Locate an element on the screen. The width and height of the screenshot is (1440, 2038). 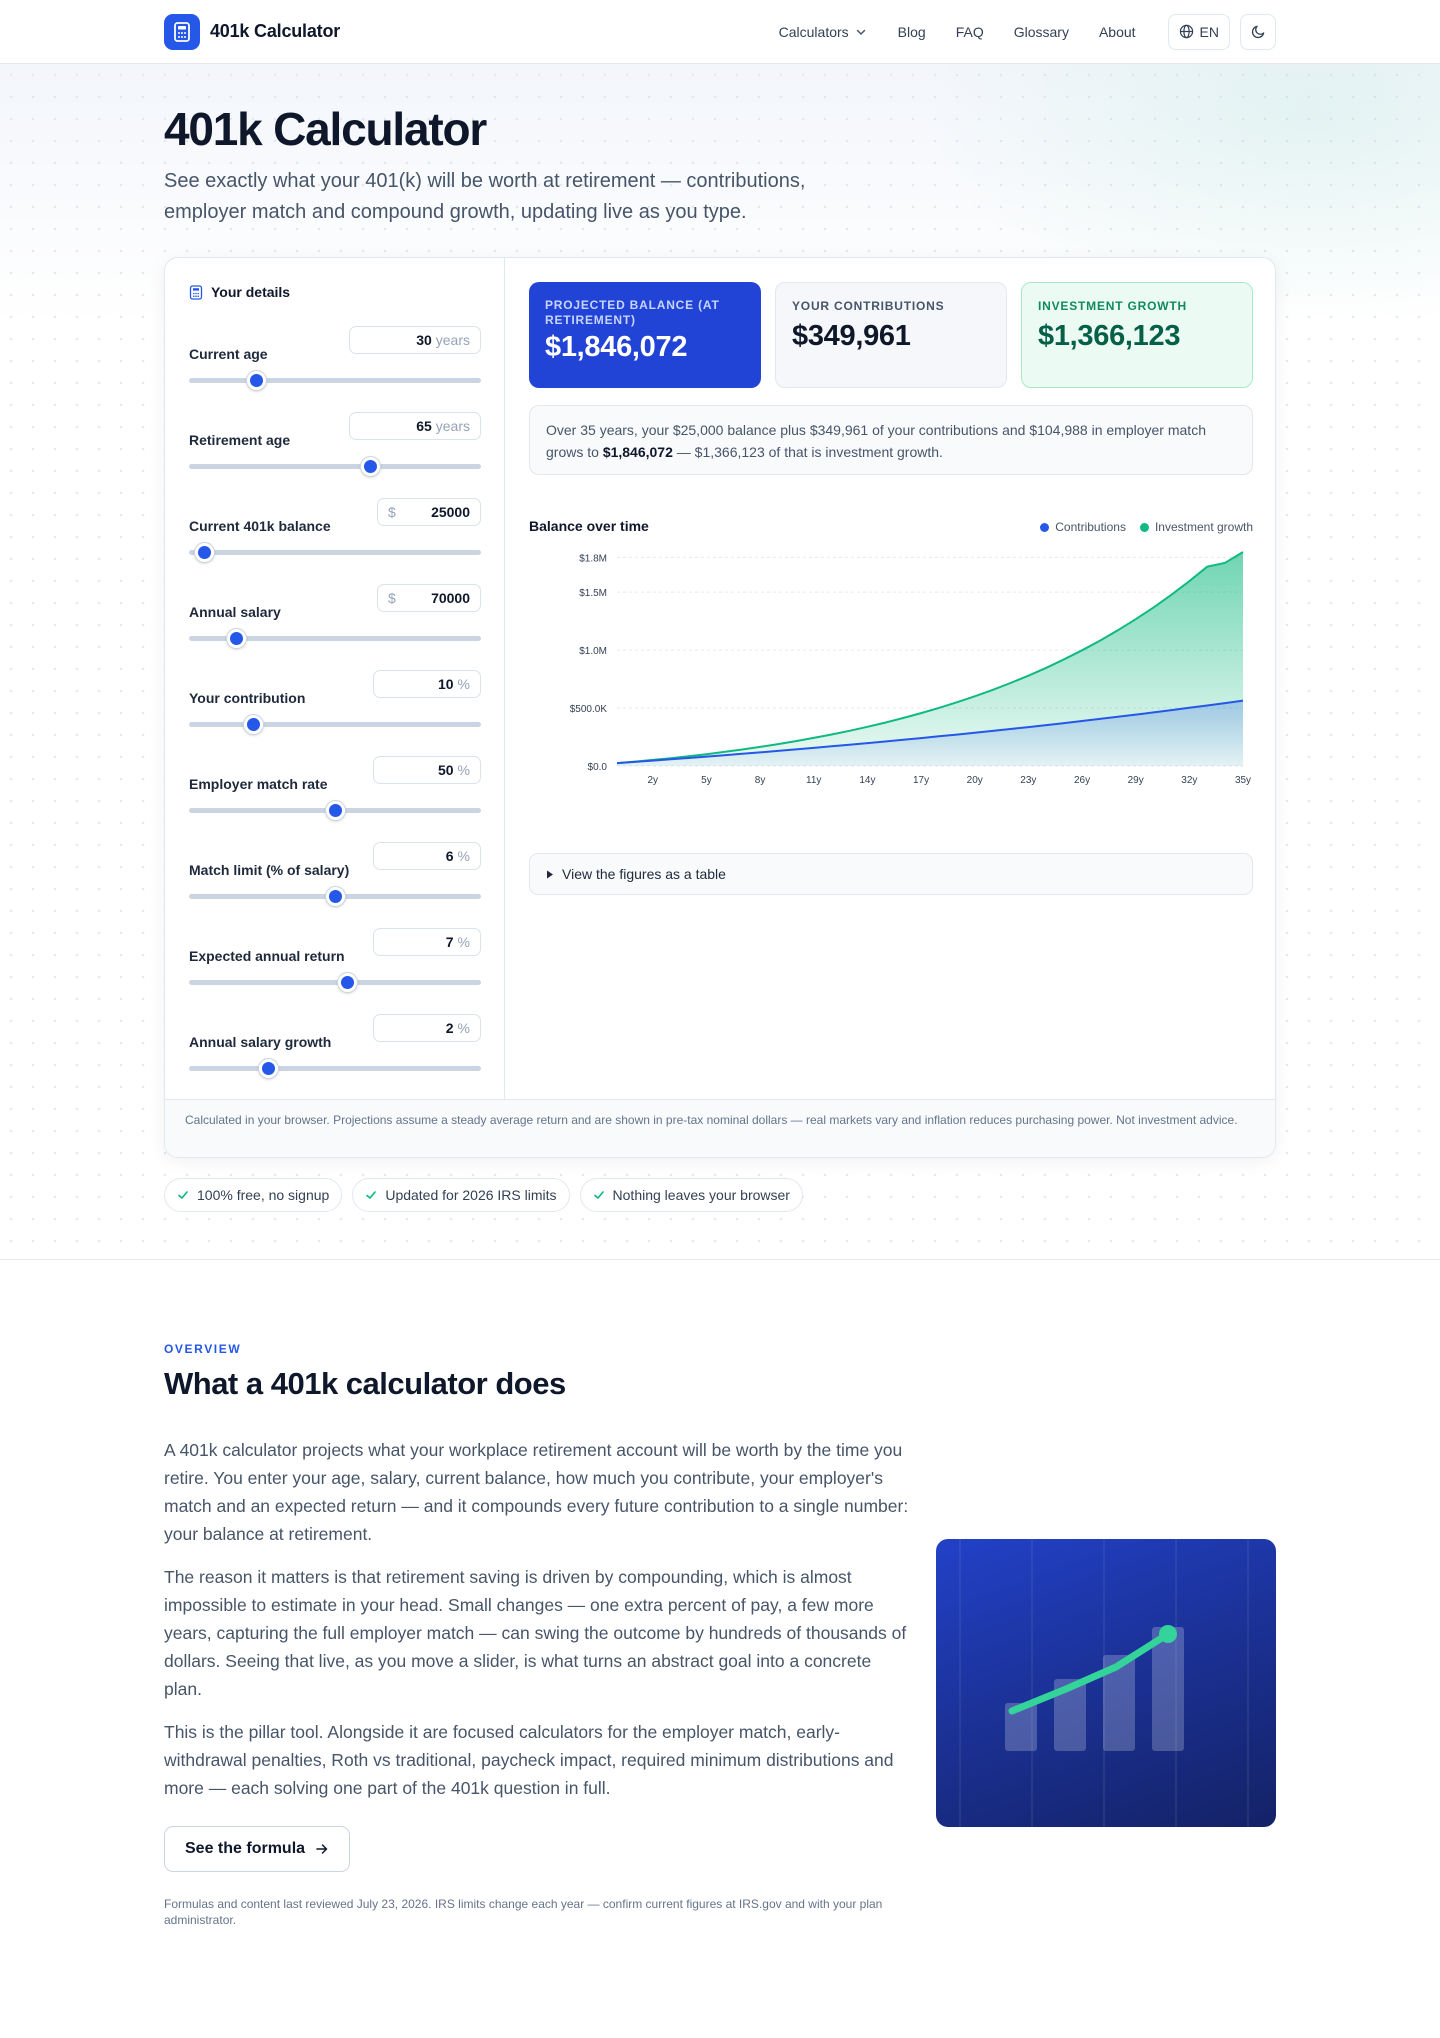
field-value: 70000 is located at coordinates (450, 598).